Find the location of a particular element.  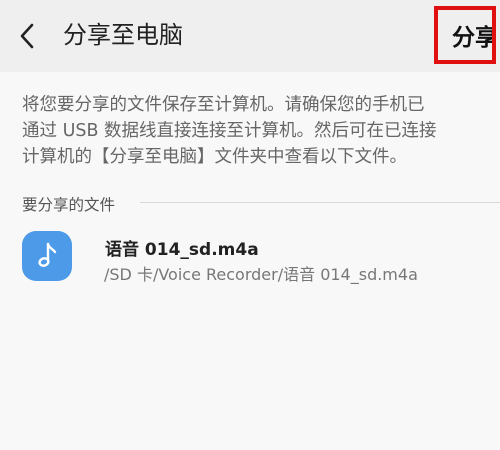

page-title: 分享至电脑 is located at coordinates (123, 35).